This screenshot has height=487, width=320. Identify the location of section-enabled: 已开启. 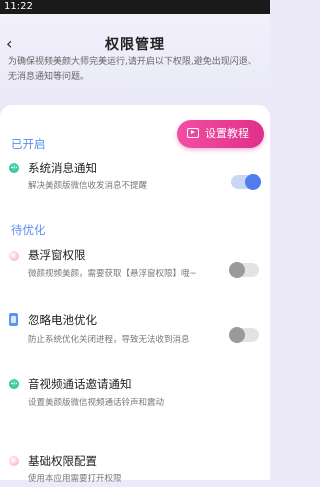
(28, 144).